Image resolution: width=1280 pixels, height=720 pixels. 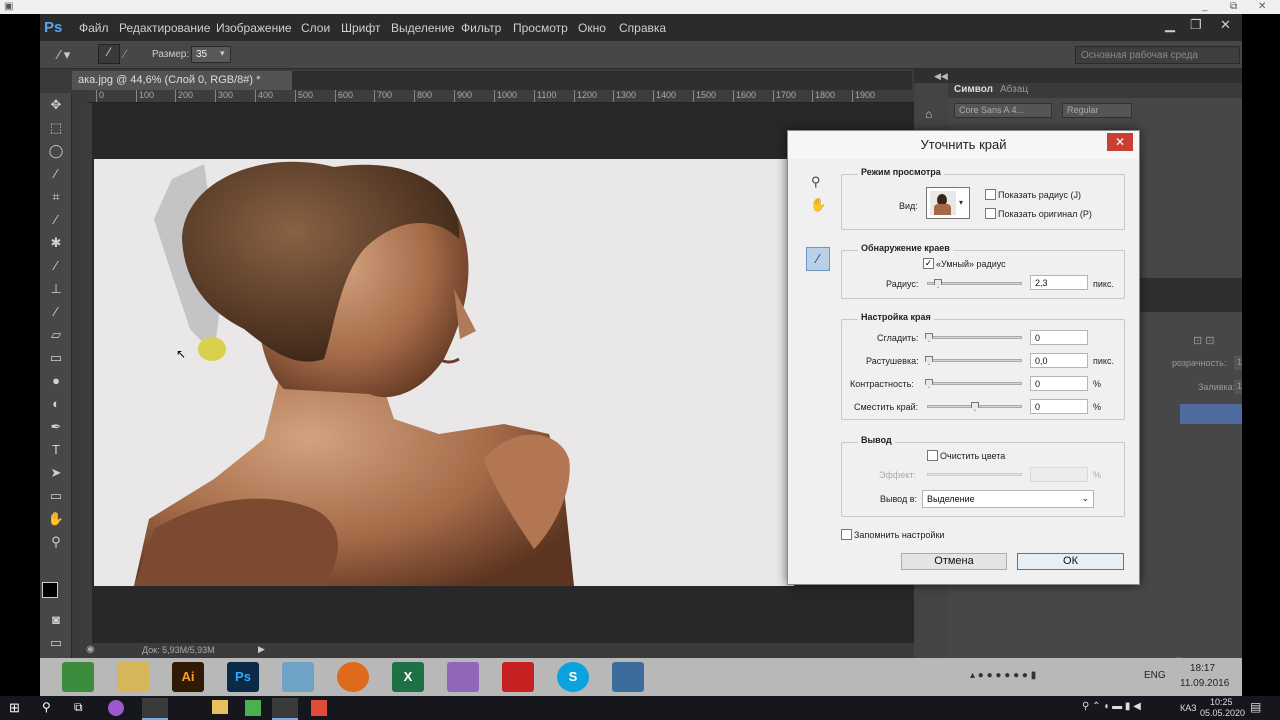 What do you see at coordinates (408, 677) in the screenshot?
I see `excel-icon: X` at bounding box center [408, 677].